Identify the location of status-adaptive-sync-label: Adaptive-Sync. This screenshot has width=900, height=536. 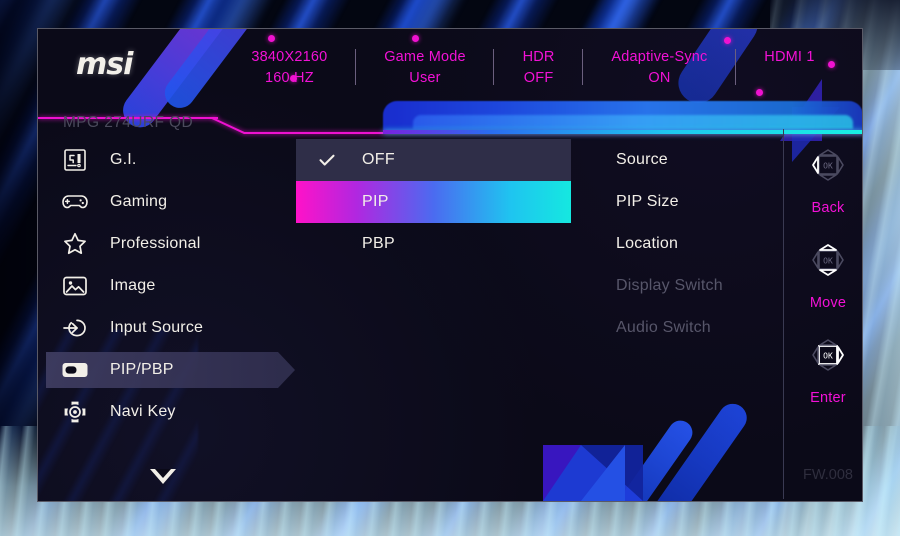
(659, 57).